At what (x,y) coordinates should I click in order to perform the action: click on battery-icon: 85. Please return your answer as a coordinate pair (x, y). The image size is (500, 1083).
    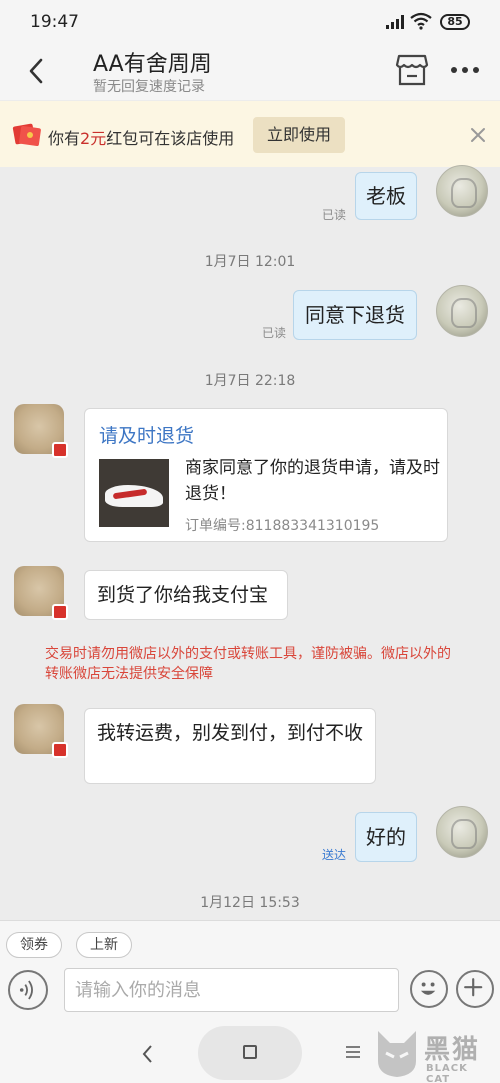
    Looking at the image, I should click on (455, 22).